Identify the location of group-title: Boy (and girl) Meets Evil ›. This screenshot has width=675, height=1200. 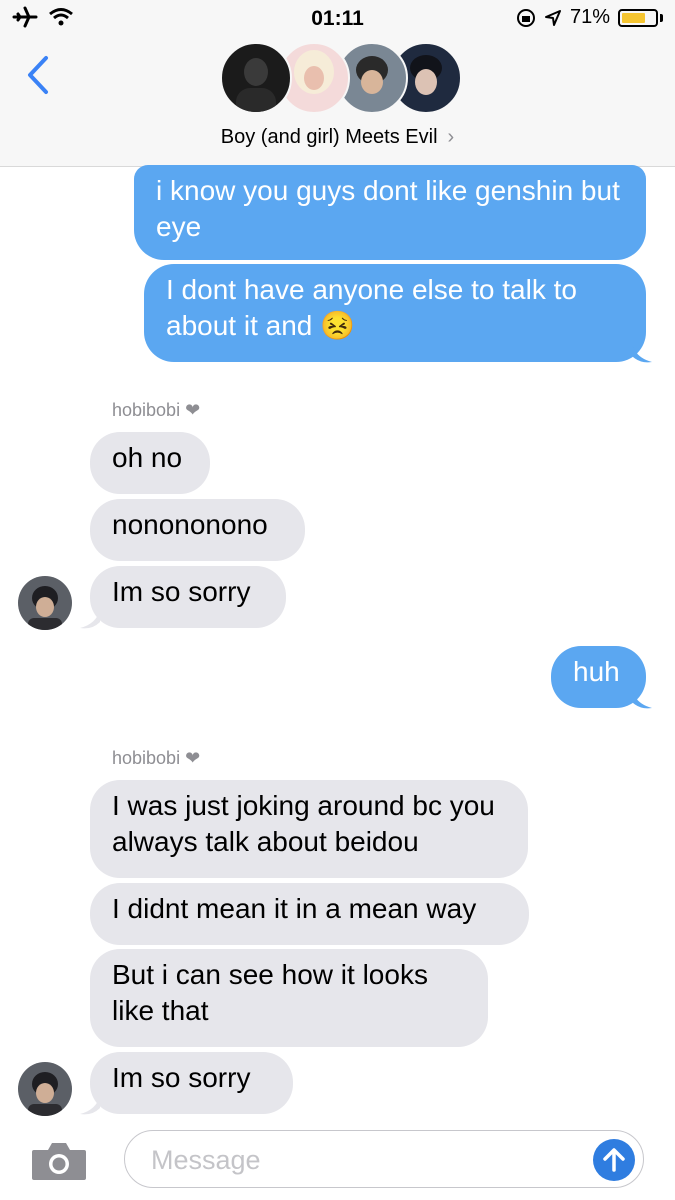
(337, 137).